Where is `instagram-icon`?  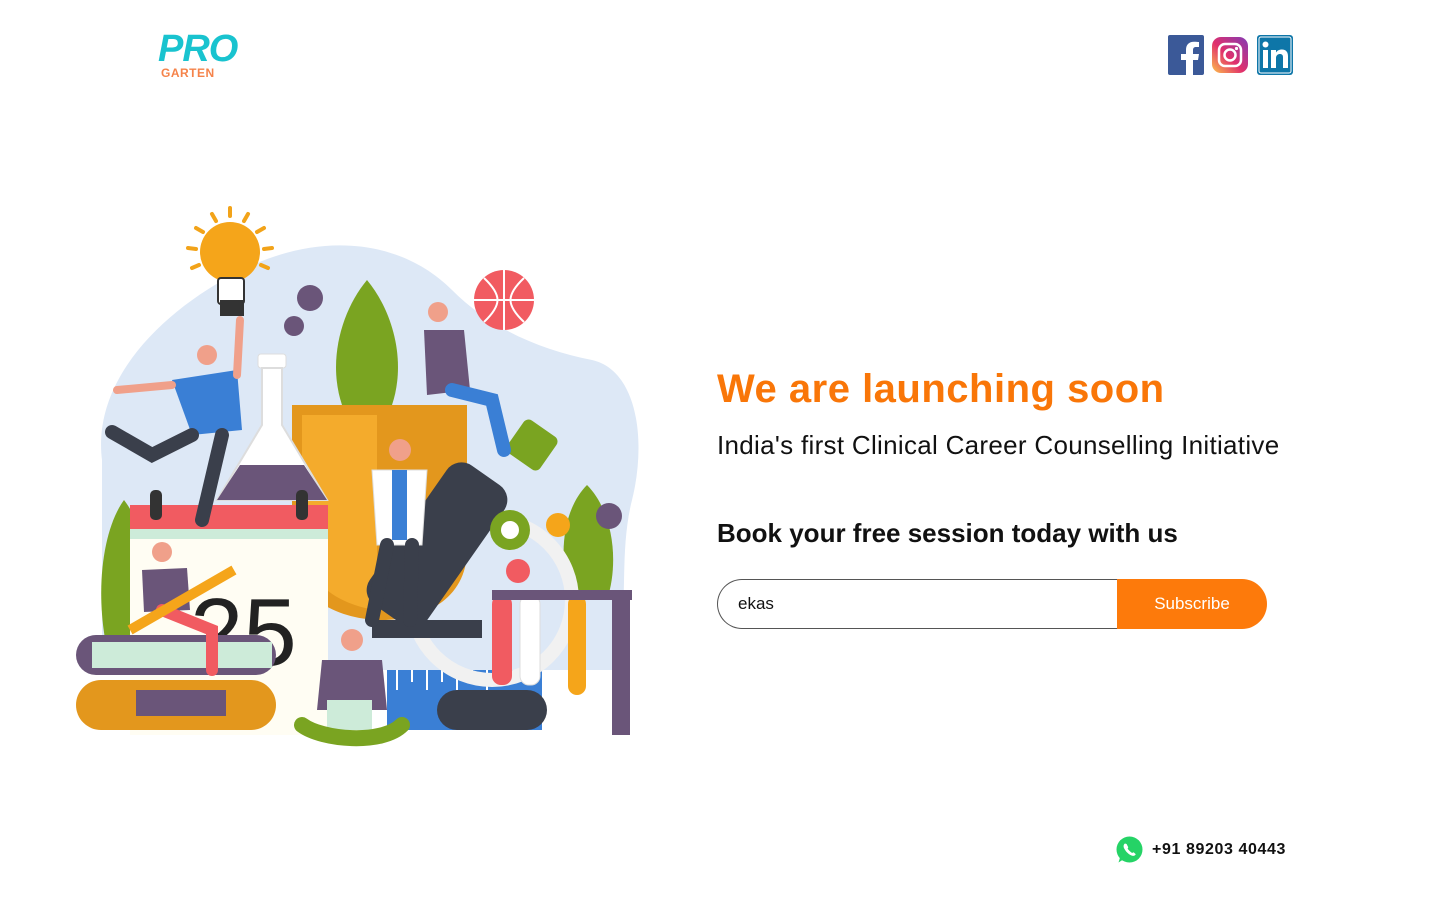
instagram-icon is located at coordinates (1230, 55).